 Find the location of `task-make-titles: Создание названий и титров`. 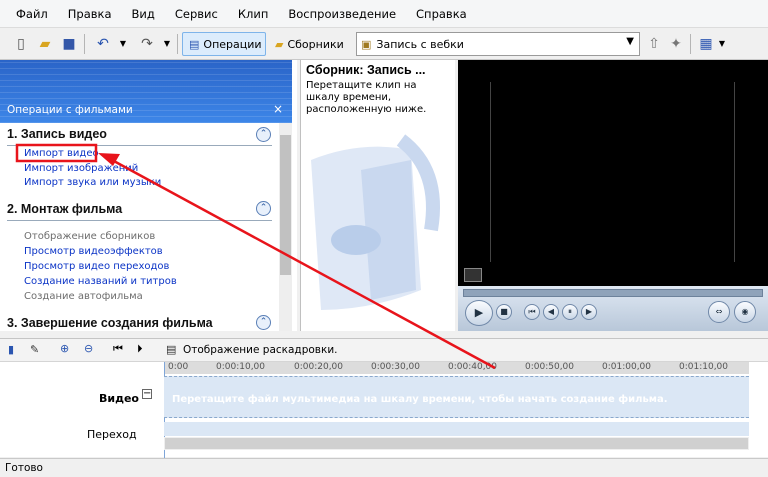

task-make-titles: Создание названий и титров is located at coordinates (100, 281).